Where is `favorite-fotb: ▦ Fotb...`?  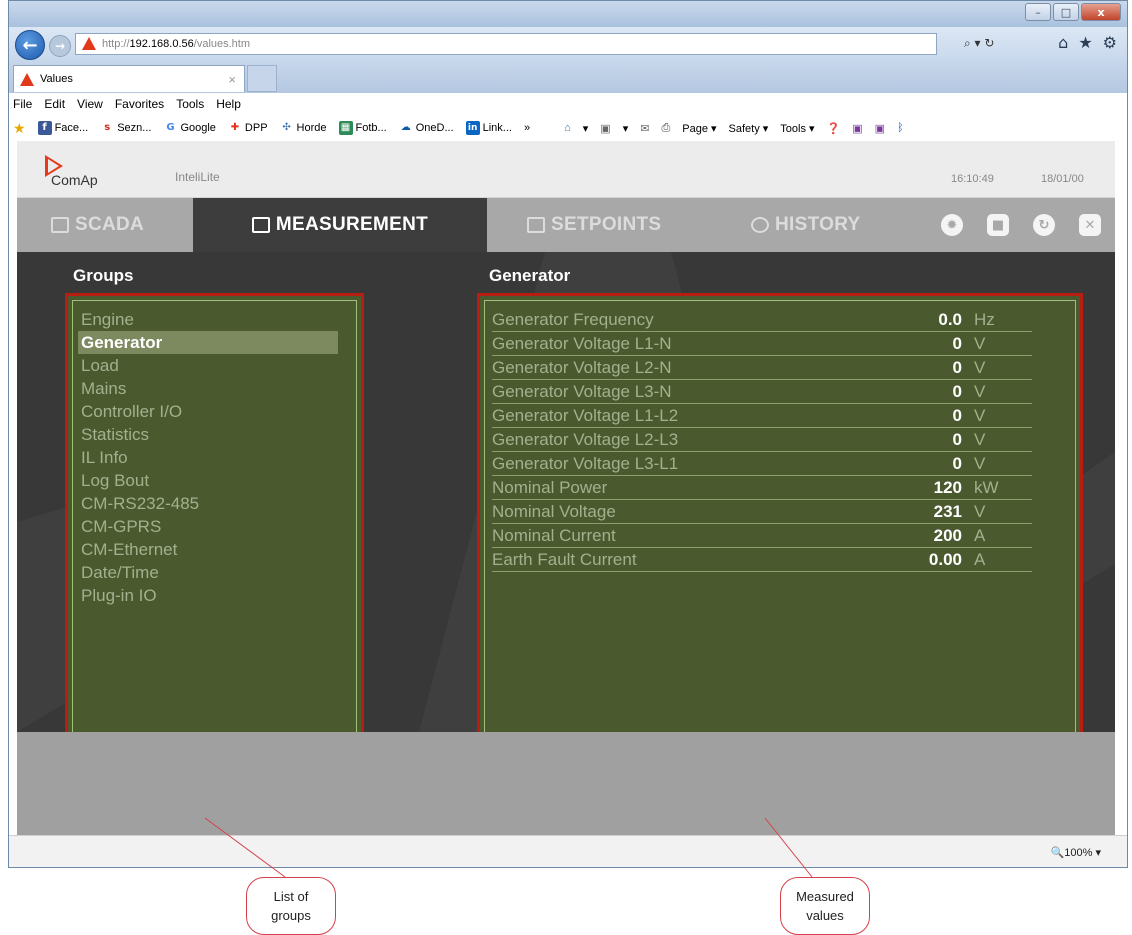
favorite-fotb: ▦ Fotb... is located at coordinates (362, 128).